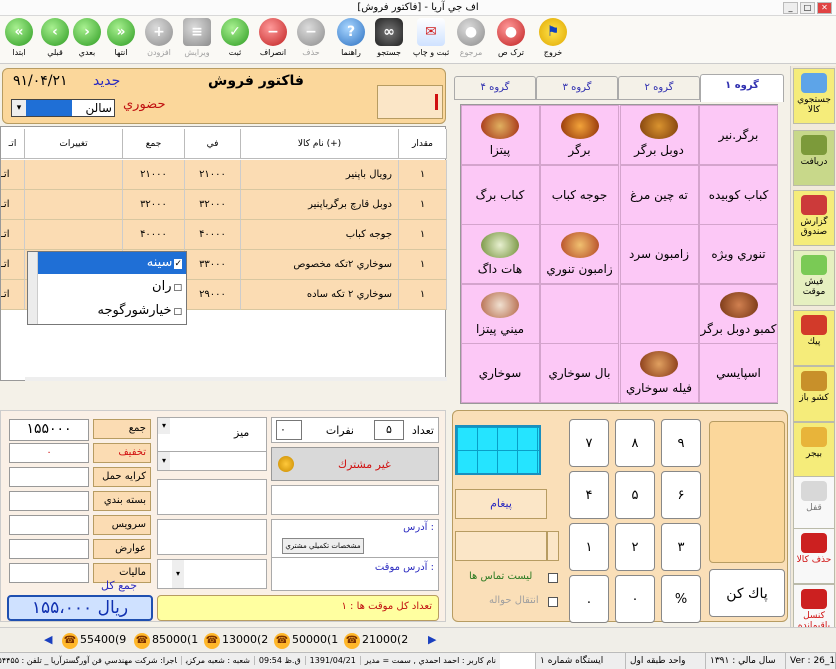 The height and width of the screenshot is (669, 836). What do you see at coordinates (495, 88) in the screenshot?
I see `tab-group-4: گروه ۴` at bounding box center [495, 88].